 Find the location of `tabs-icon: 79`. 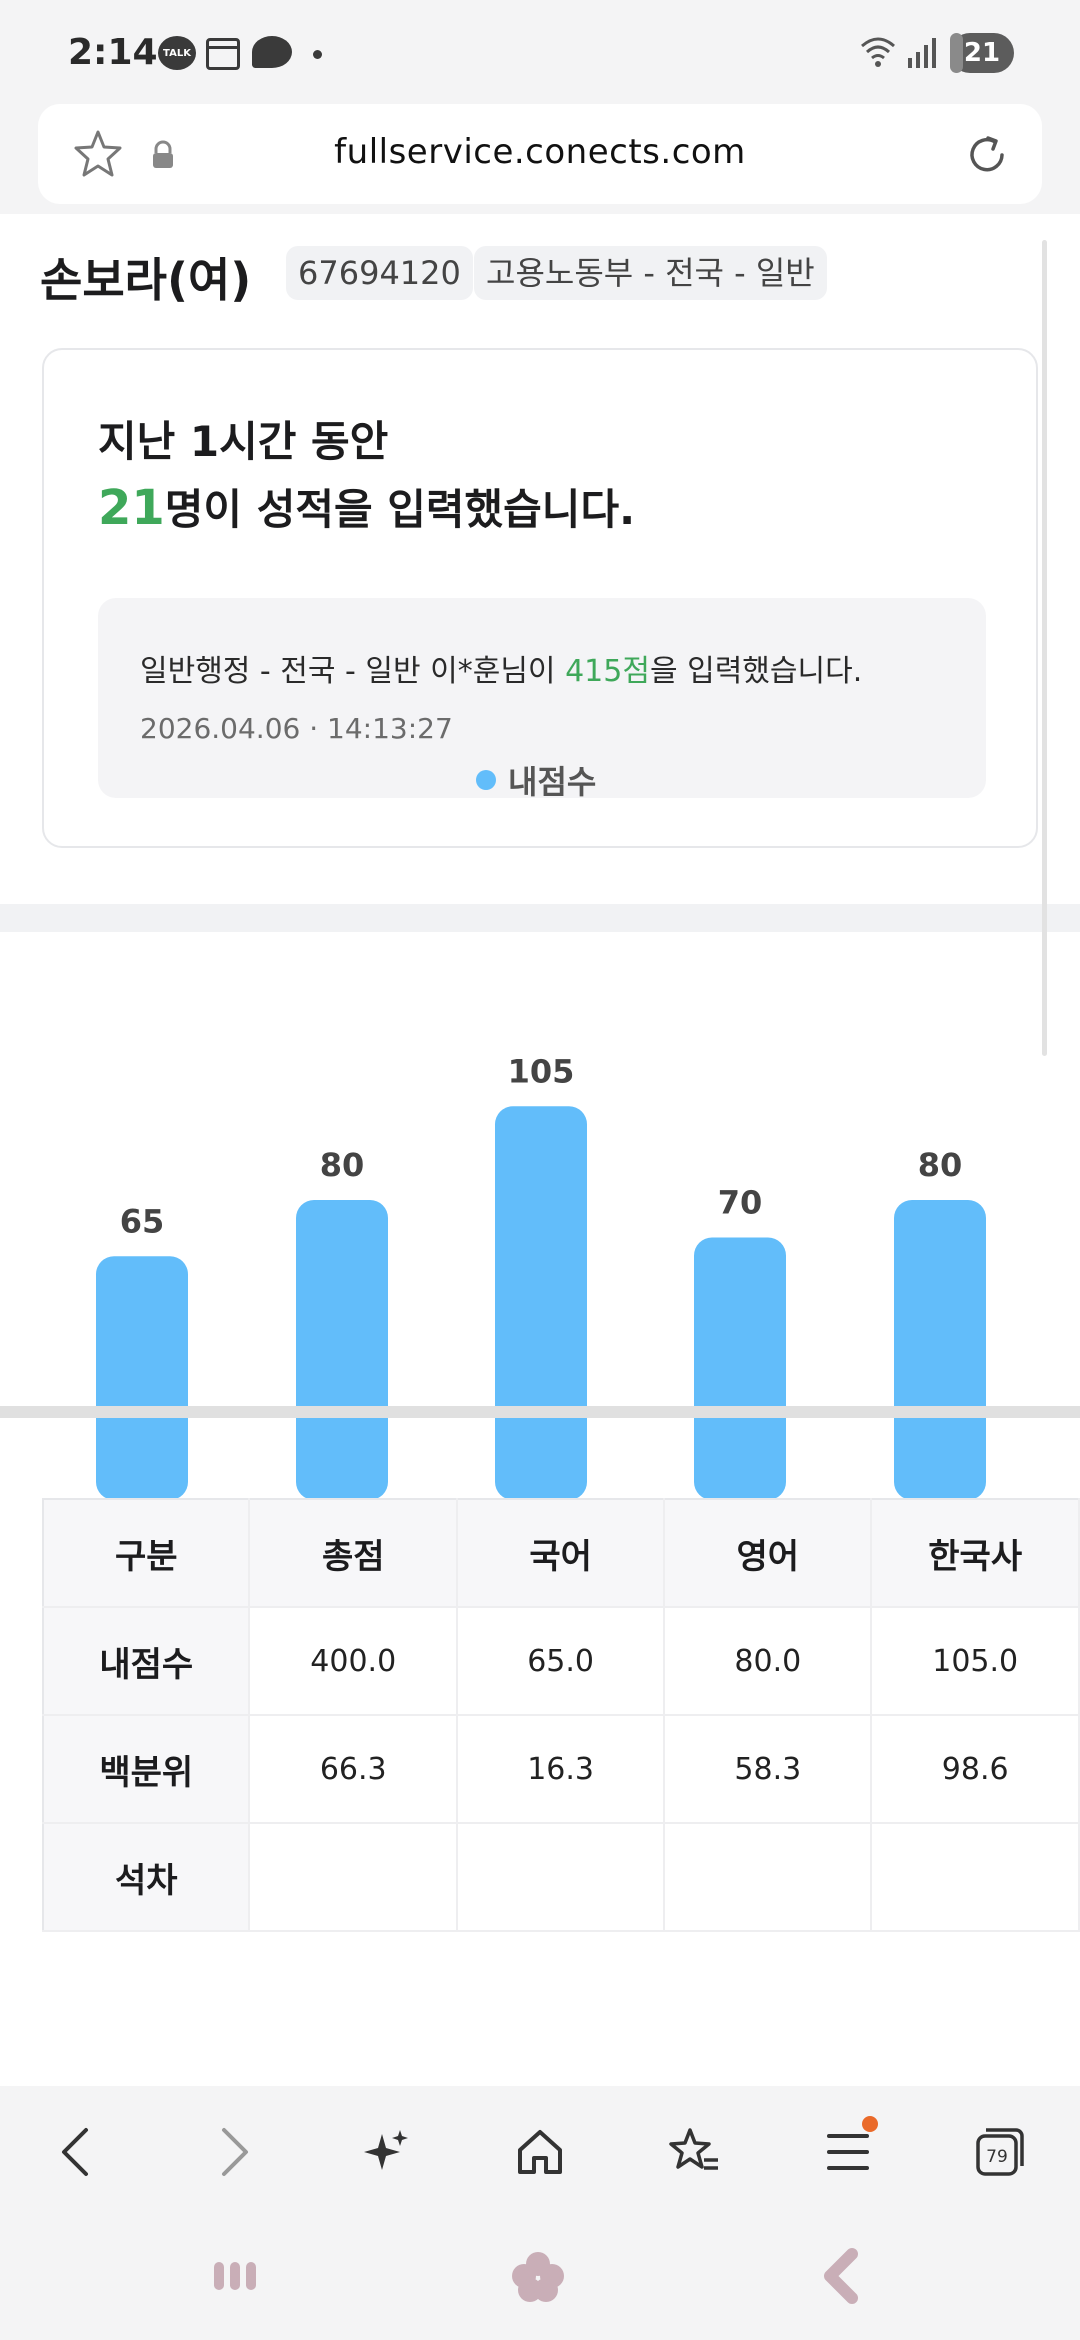

tabs-icon: 79 is located at coordinates (1000, 2152).